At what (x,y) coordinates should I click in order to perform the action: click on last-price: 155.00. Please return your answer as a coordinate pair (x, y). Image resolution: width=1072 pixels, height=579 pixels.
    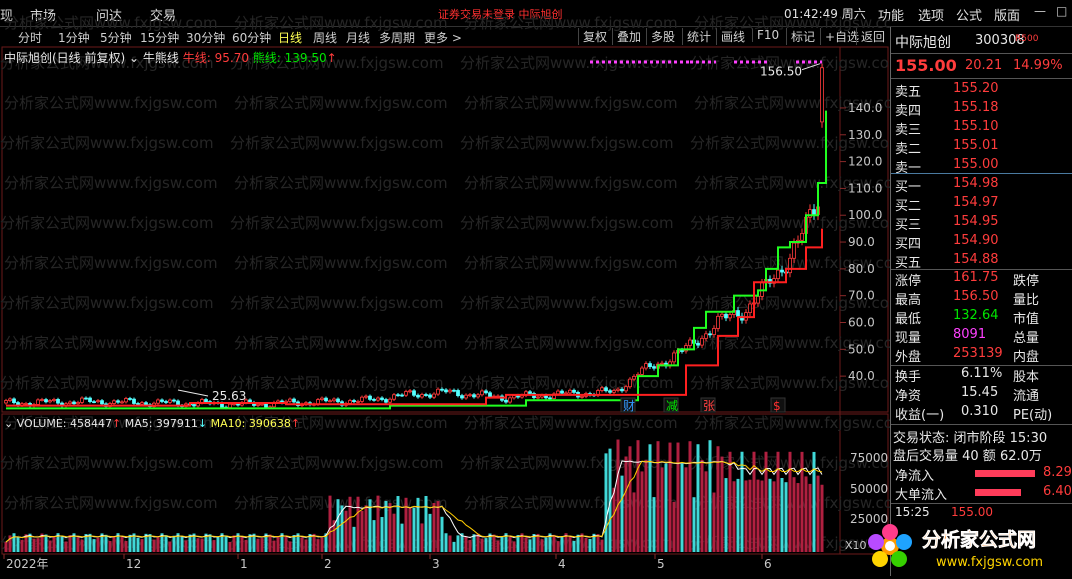
    Looking at the image, I should click on (926, 65).